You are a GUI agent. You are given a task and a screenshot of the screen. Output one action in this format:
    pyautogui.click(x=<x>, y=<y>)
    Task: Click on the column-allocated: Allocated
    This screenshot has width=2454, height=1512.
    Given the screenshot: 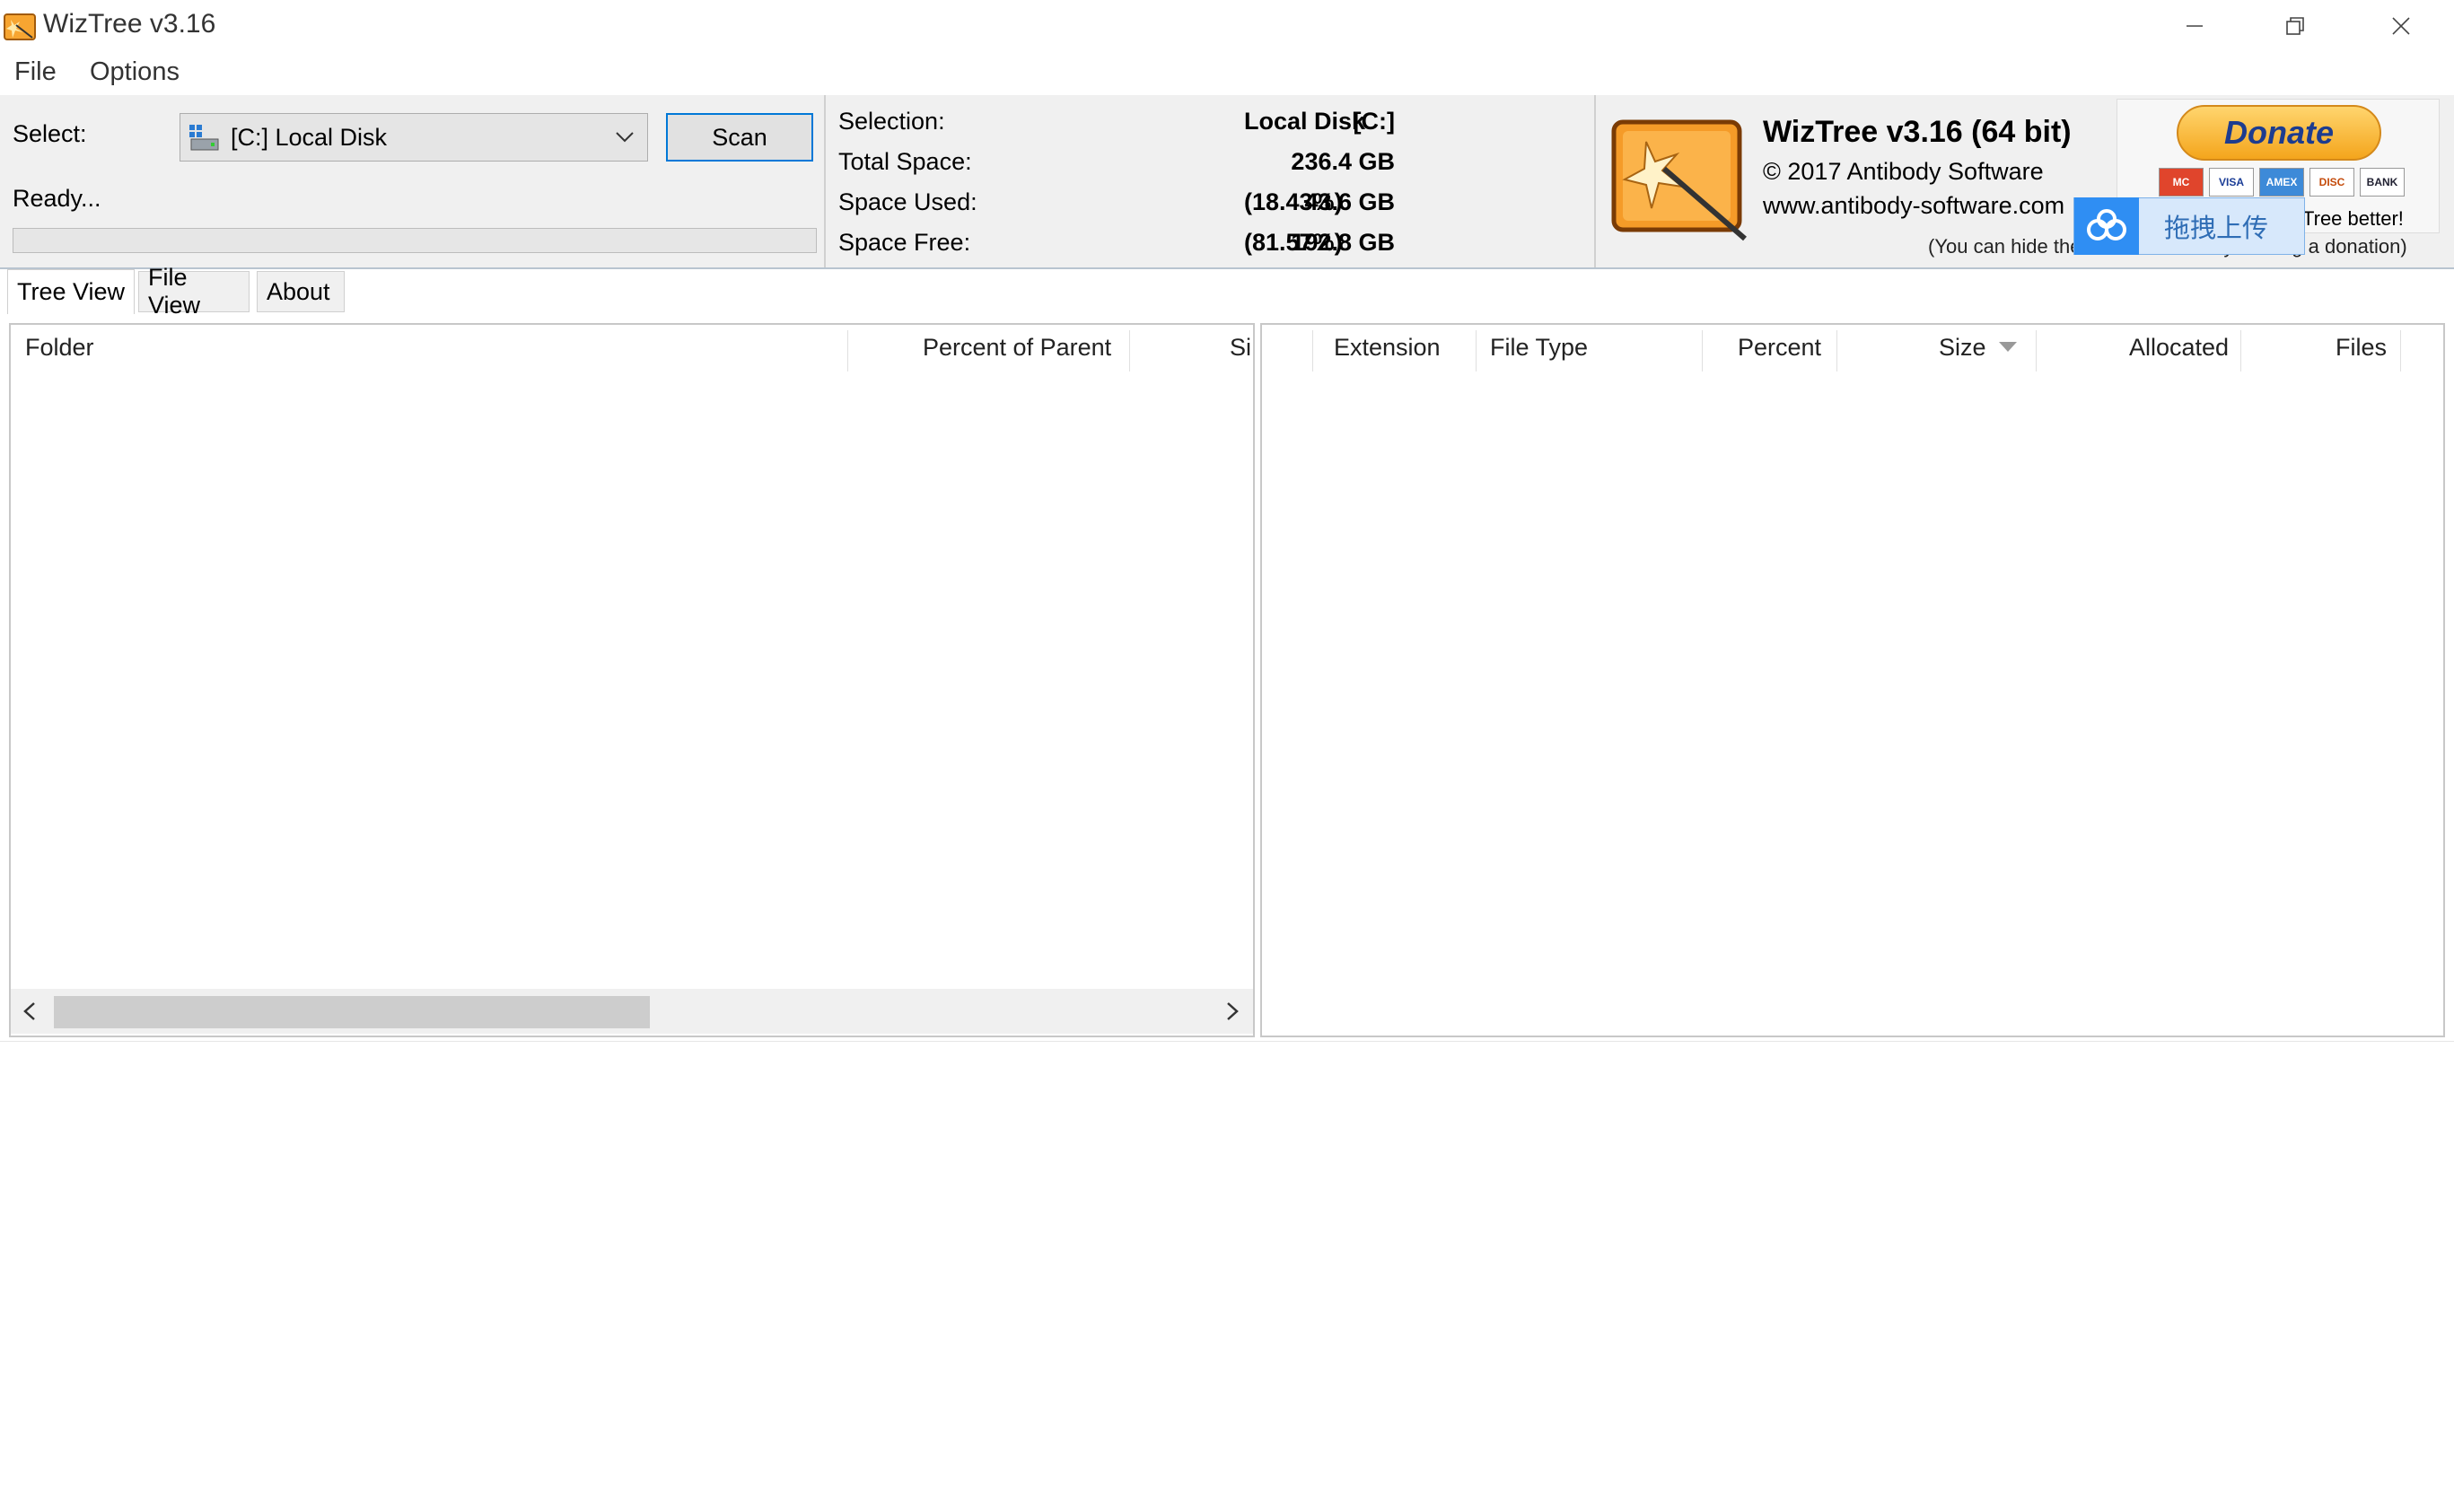 What is the action you would take?
    pyautogui.click(x=2179, y=348)
    